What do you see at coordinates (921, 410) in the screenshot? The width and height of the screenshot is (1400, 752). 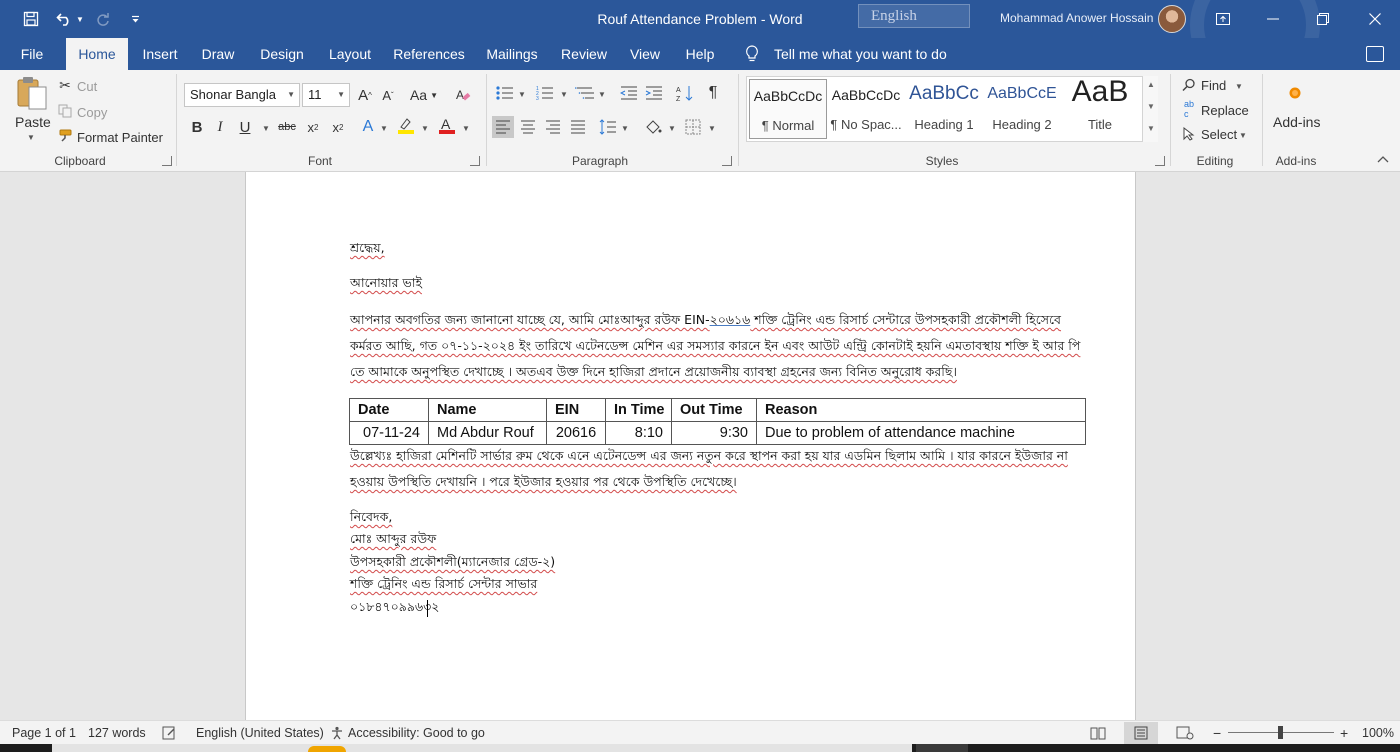 I see `table-header-cell: Reason` at bounding box center [921, 410].